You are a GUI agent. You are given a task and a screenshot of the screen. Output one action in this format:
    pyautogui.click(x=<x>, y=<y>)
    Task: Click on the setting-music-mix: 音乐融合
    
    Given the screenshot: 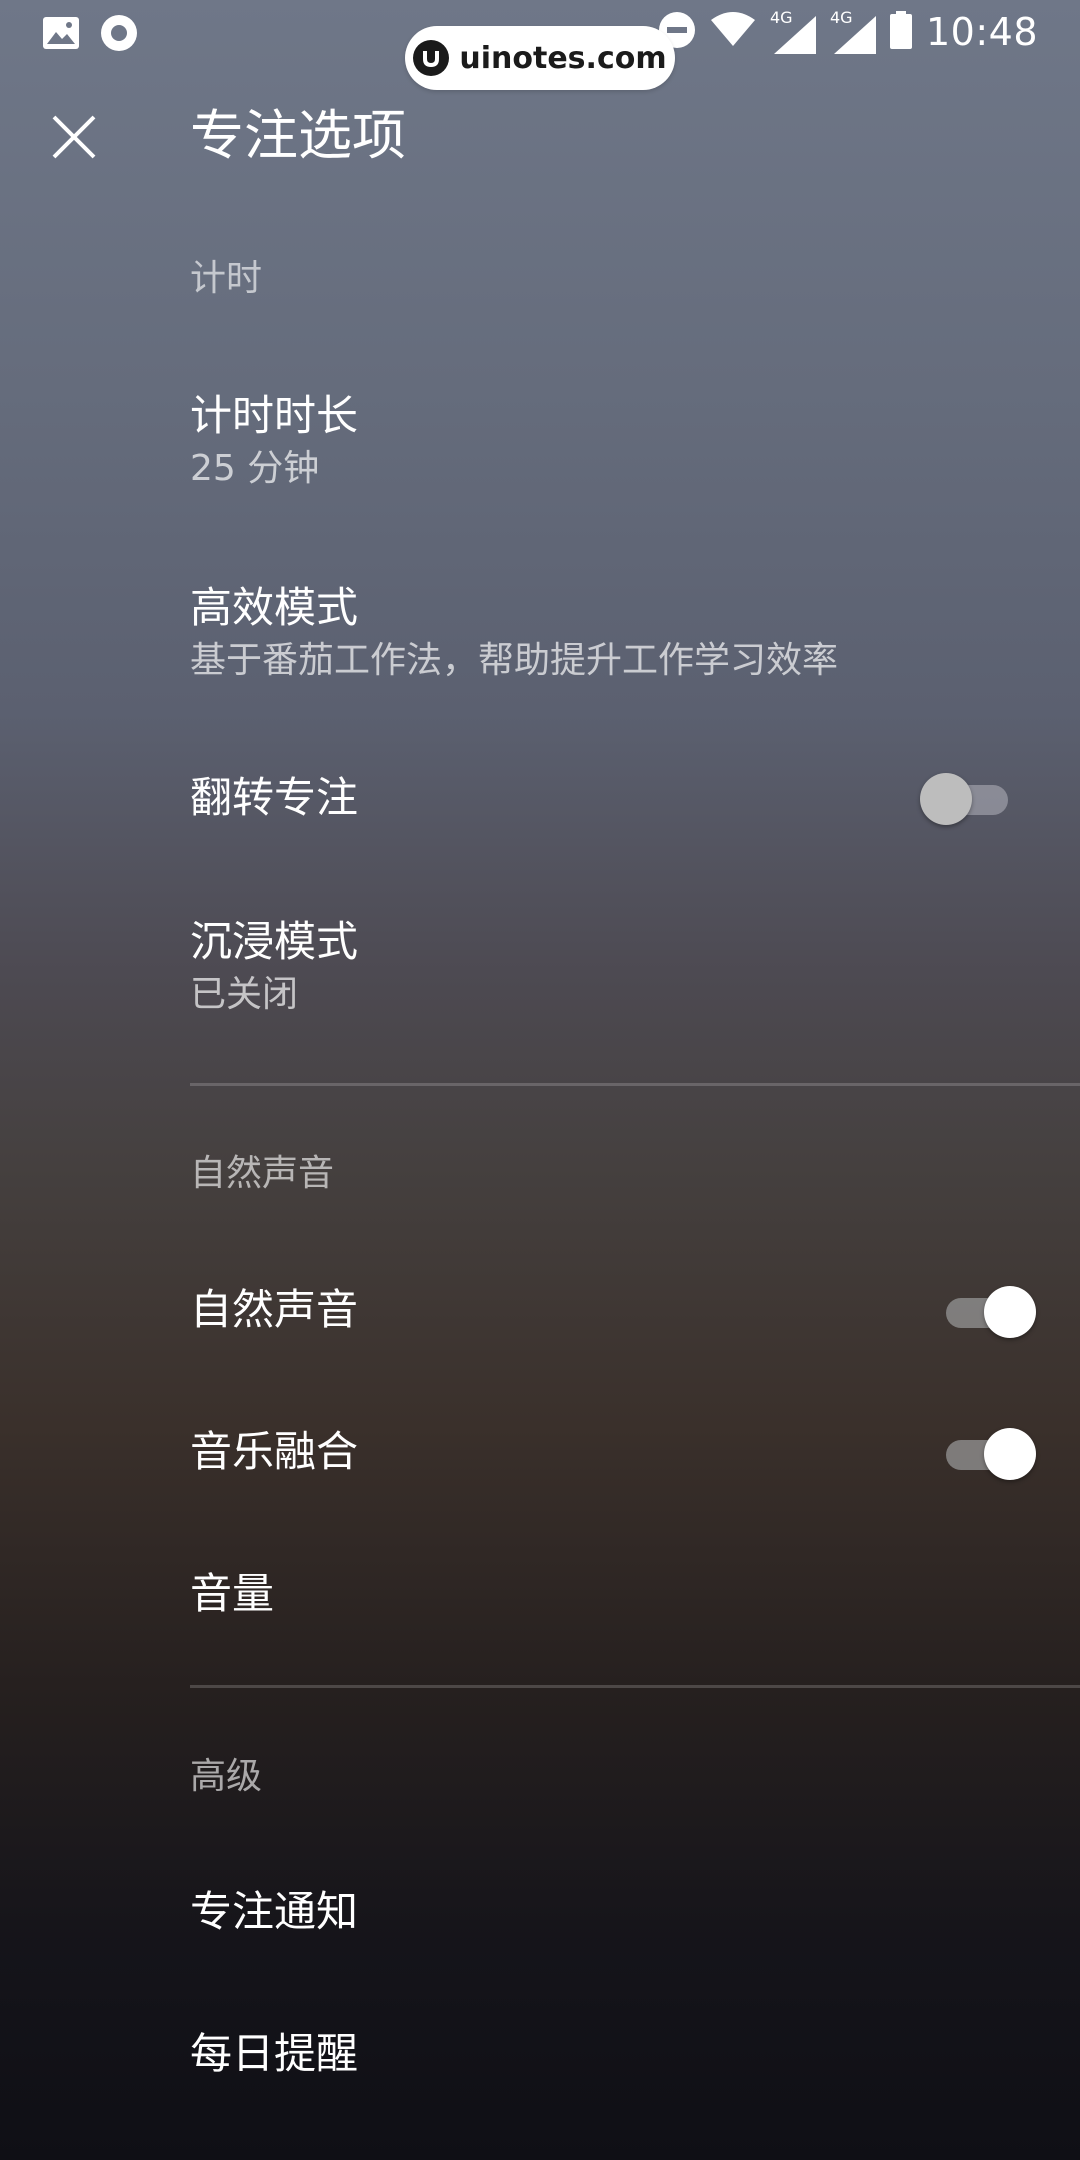 What is the action you would take?
    pyautogui.click(x=540, y=1454)
    